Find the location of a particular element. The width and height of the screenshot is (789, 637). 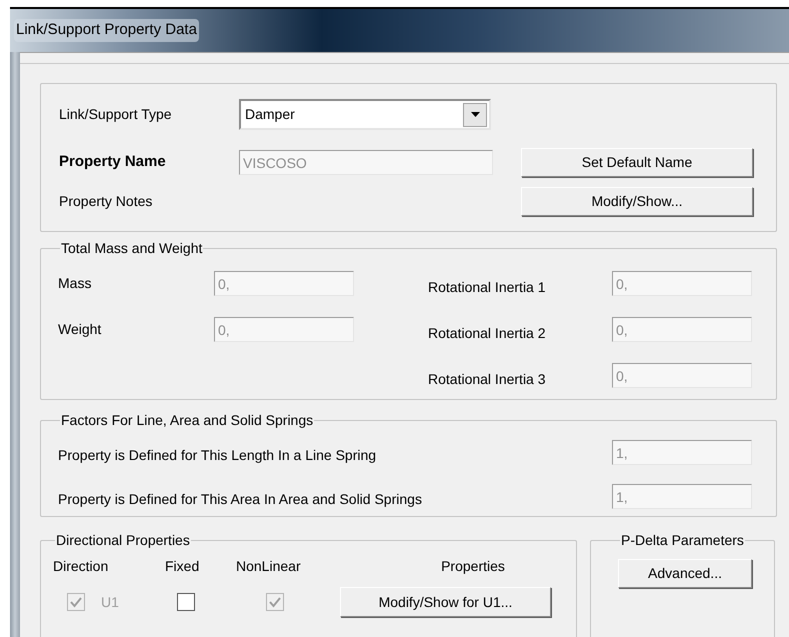

column-header: Direction is located at coordinates (81, 566).